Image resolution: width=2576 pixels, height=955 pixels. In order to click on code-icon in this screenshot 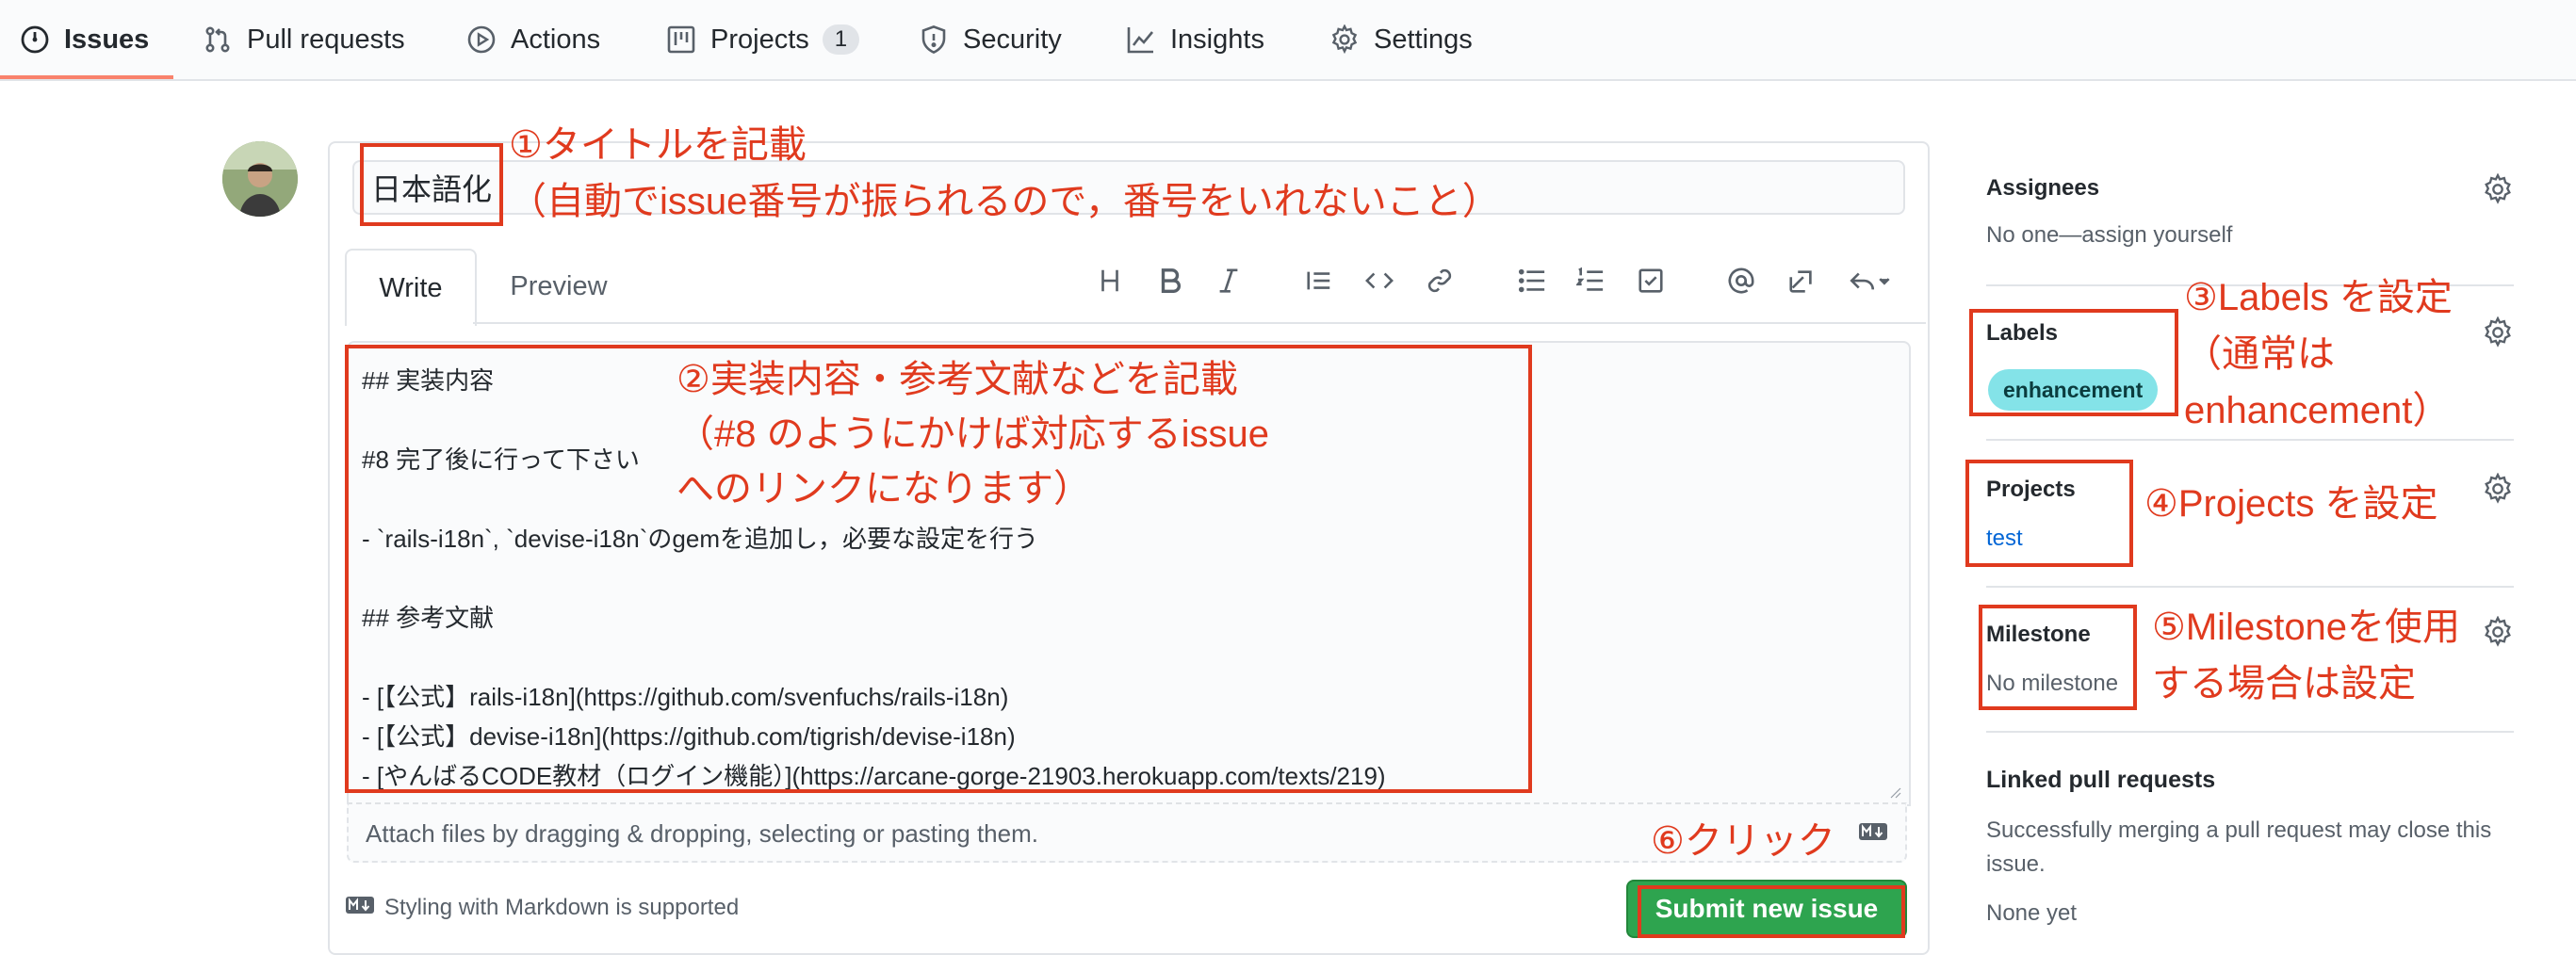, I will do `click(1379, 280)`.